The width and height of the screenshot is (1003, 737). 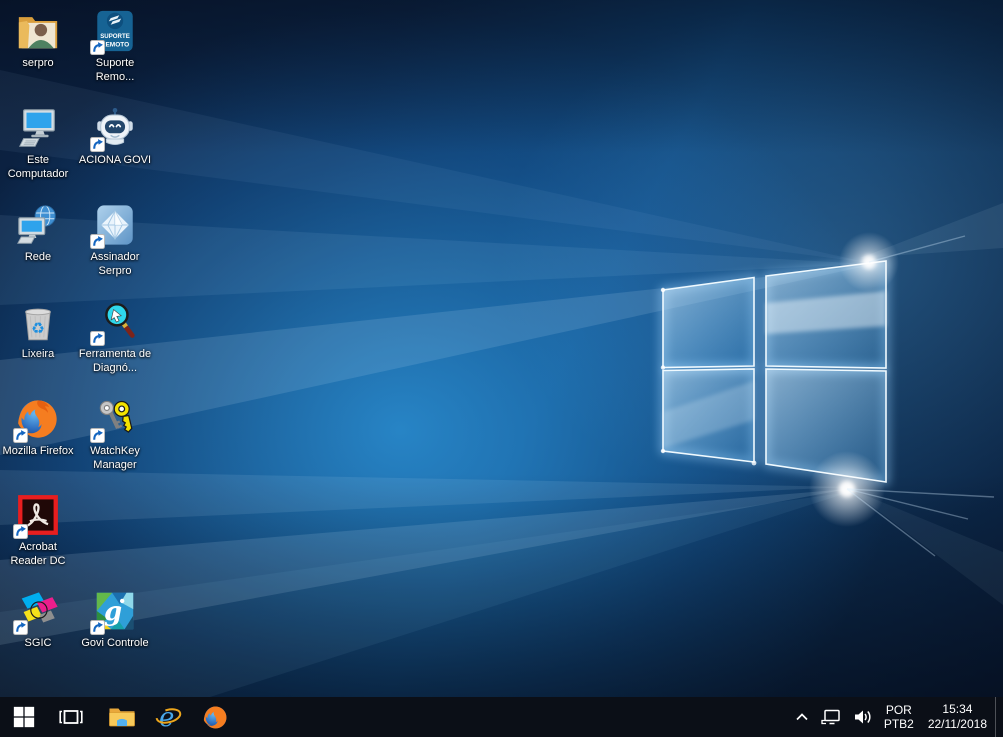 What do you see at coordinates (957, 709) in the screenshot?
I see `clock-time: 15:34` at bounding box center [957, 709].